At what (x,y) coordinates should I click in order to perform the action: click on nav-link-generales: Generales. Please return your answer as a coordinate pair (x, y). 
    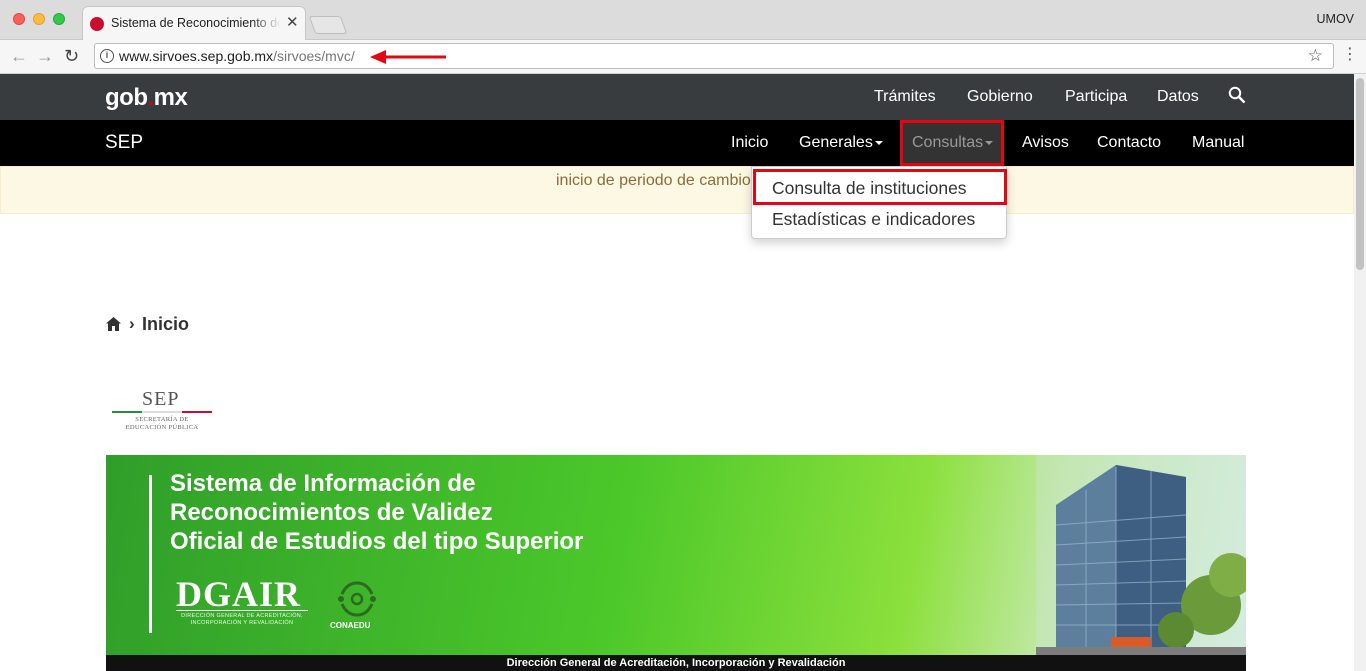
    Looking at the image, I should click on (841, 143).